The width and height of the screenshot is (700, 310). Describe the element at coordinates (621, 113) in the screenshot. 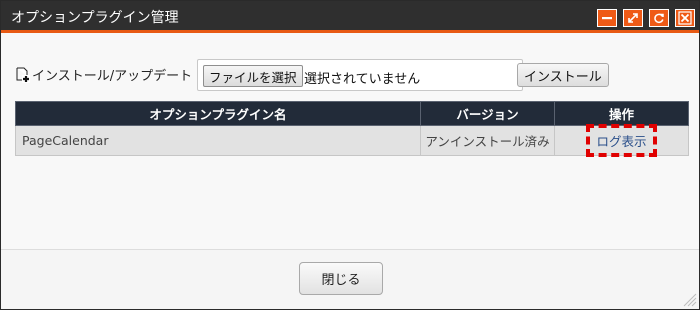

I see `column-header-action: 操作` at that location.